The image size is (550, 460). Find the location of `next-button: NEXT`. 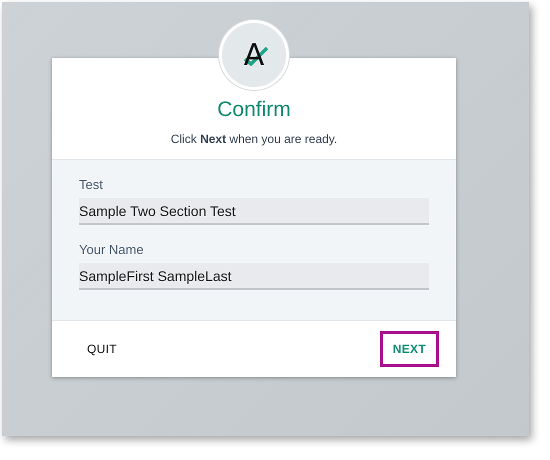

next-button: NEXT is located at coordinates (409, 349).